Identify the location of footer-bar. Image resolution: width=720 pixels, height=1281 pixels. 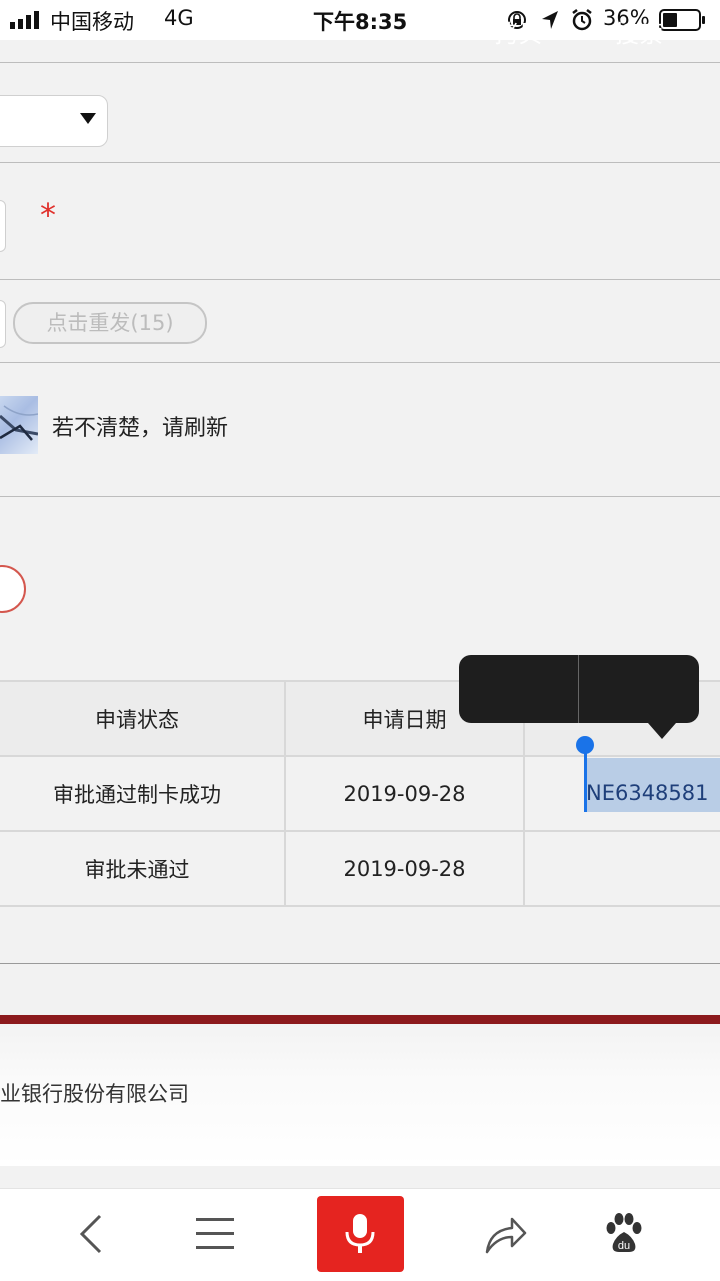
(360, 1019).